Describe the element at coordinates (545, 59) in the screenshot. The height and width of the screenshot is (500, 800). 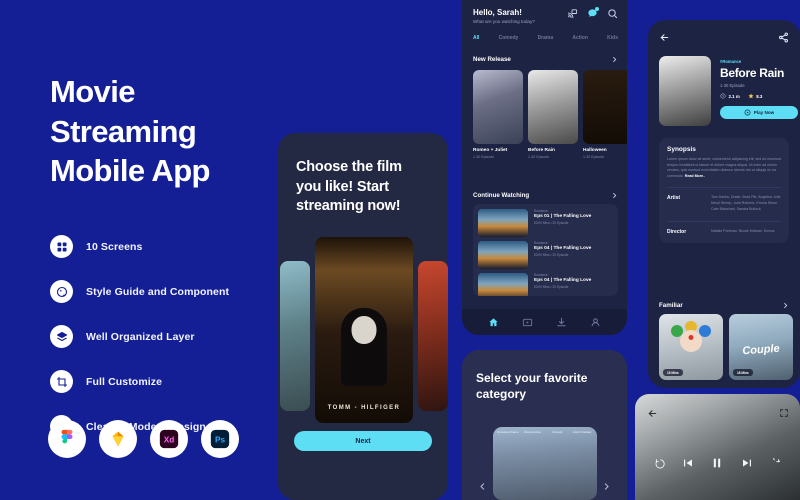
I see `new-release-header: New Release` at that location.